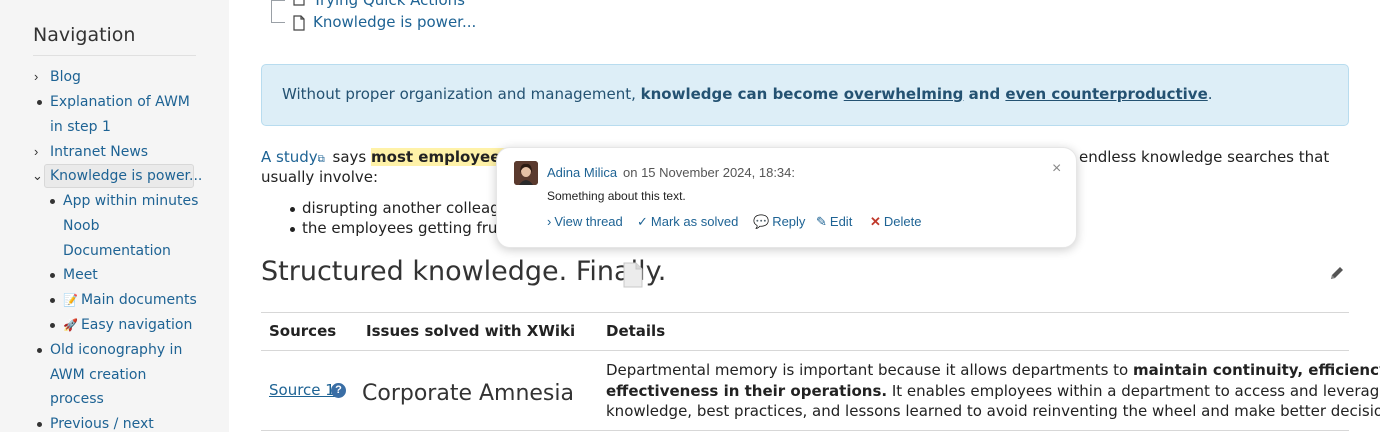  I want to click on paragraph-line1: A study⧉ says most employees us, so click(398, 157).